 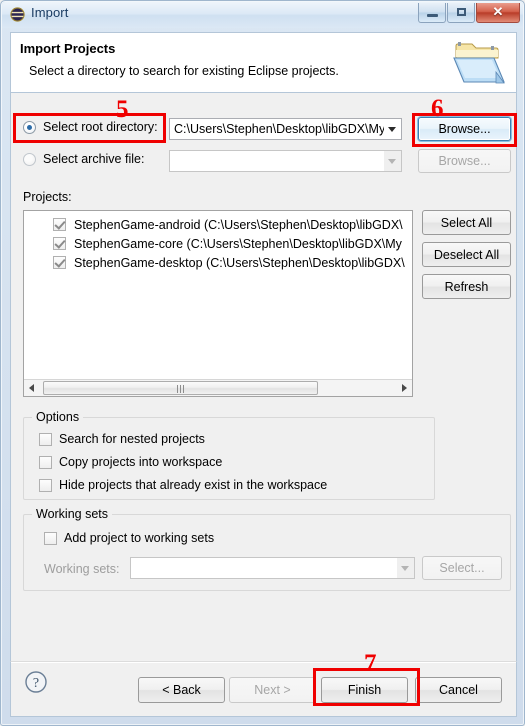 I want to click on option-search-nested: Search for nested projects, so click(x=122, y=439).